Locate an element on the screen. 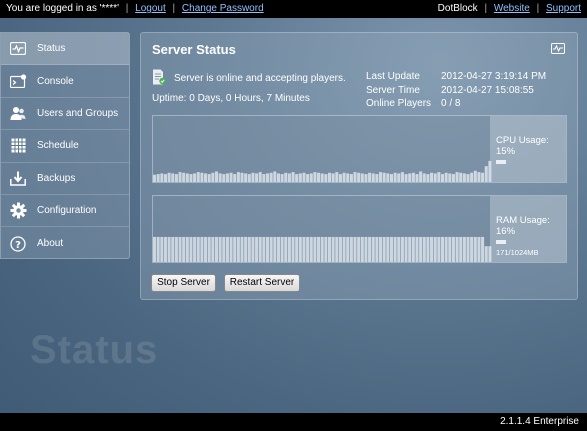 Image resolution: width=587 pixels, height=431 pixels. page-watermark: Status is located at coordinates (94, 350).